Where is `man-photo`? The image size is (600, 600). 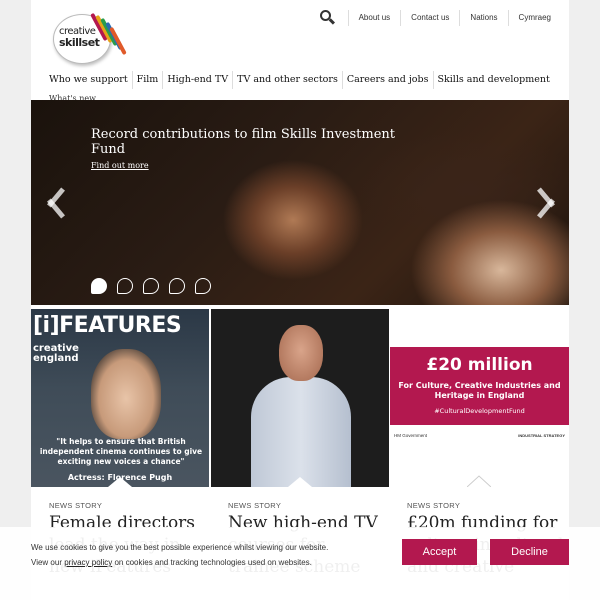
man-photo is located at coordinates (301, 403).